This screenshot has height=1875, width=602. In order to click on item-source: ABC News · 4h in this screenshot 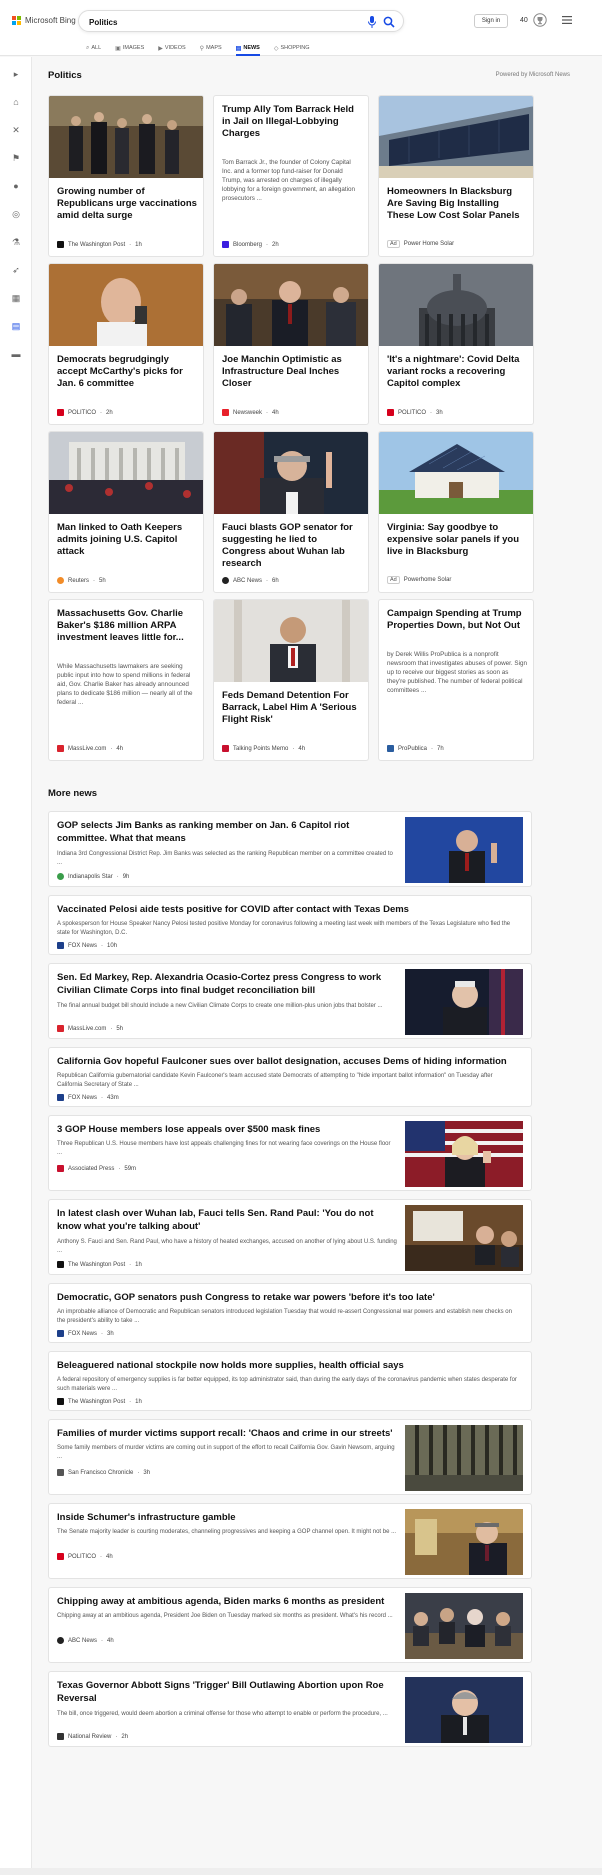, I will do `click(85, 1640)`.